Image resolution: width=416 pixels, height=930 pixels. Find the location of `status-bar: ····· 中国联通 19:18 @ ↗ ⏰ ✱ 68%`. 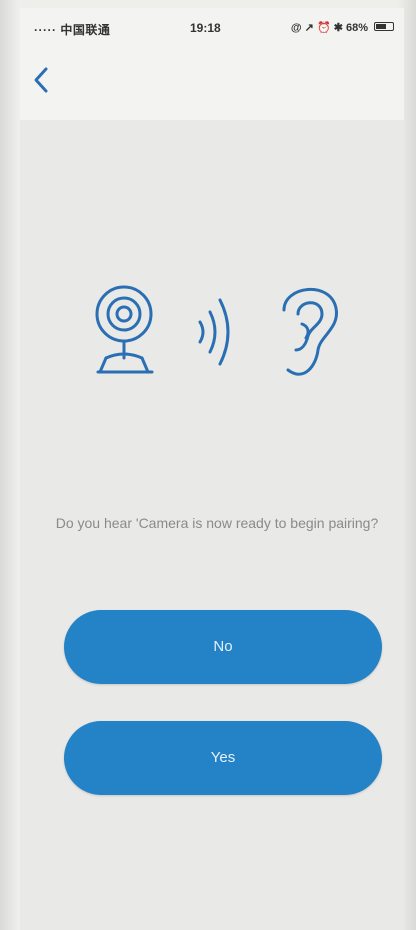

status-bar: ····· 中国联通 19:18 @ ↗ ⏰ ✱ 68% is located at coordinates (212, 27).